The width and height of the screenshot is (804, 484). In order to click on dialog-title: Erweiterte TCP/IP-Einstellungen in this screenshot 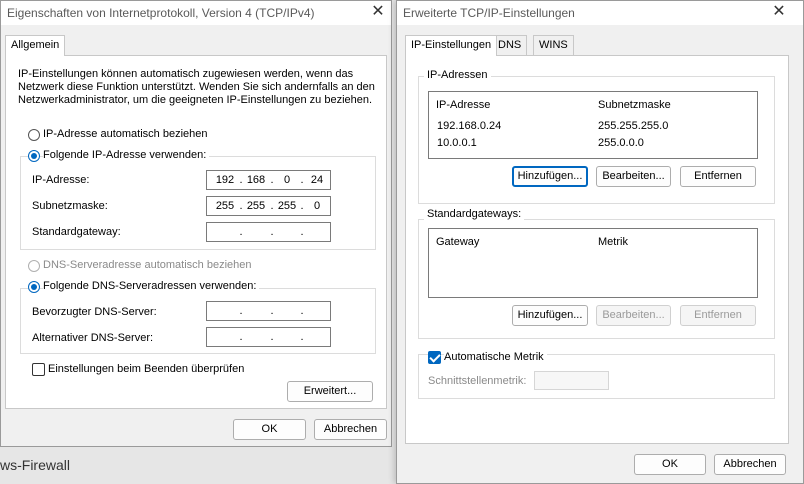, I will do `click(489, 13)`.